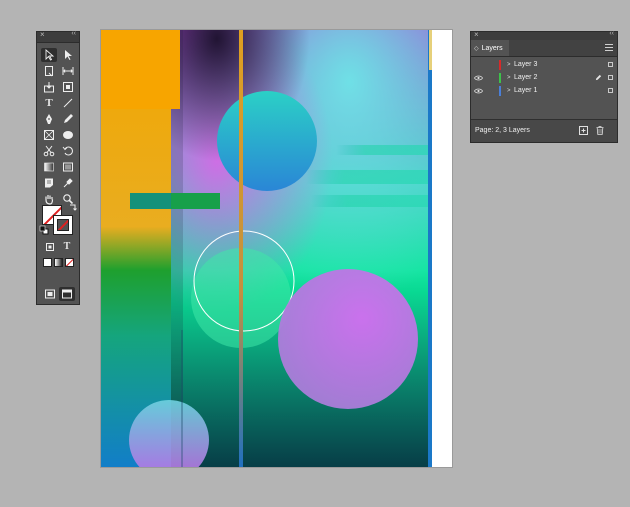  Describe the element at coordinates (476, 34) in the screenshot. I see `layers-panel-close-icon: ×` at that location.